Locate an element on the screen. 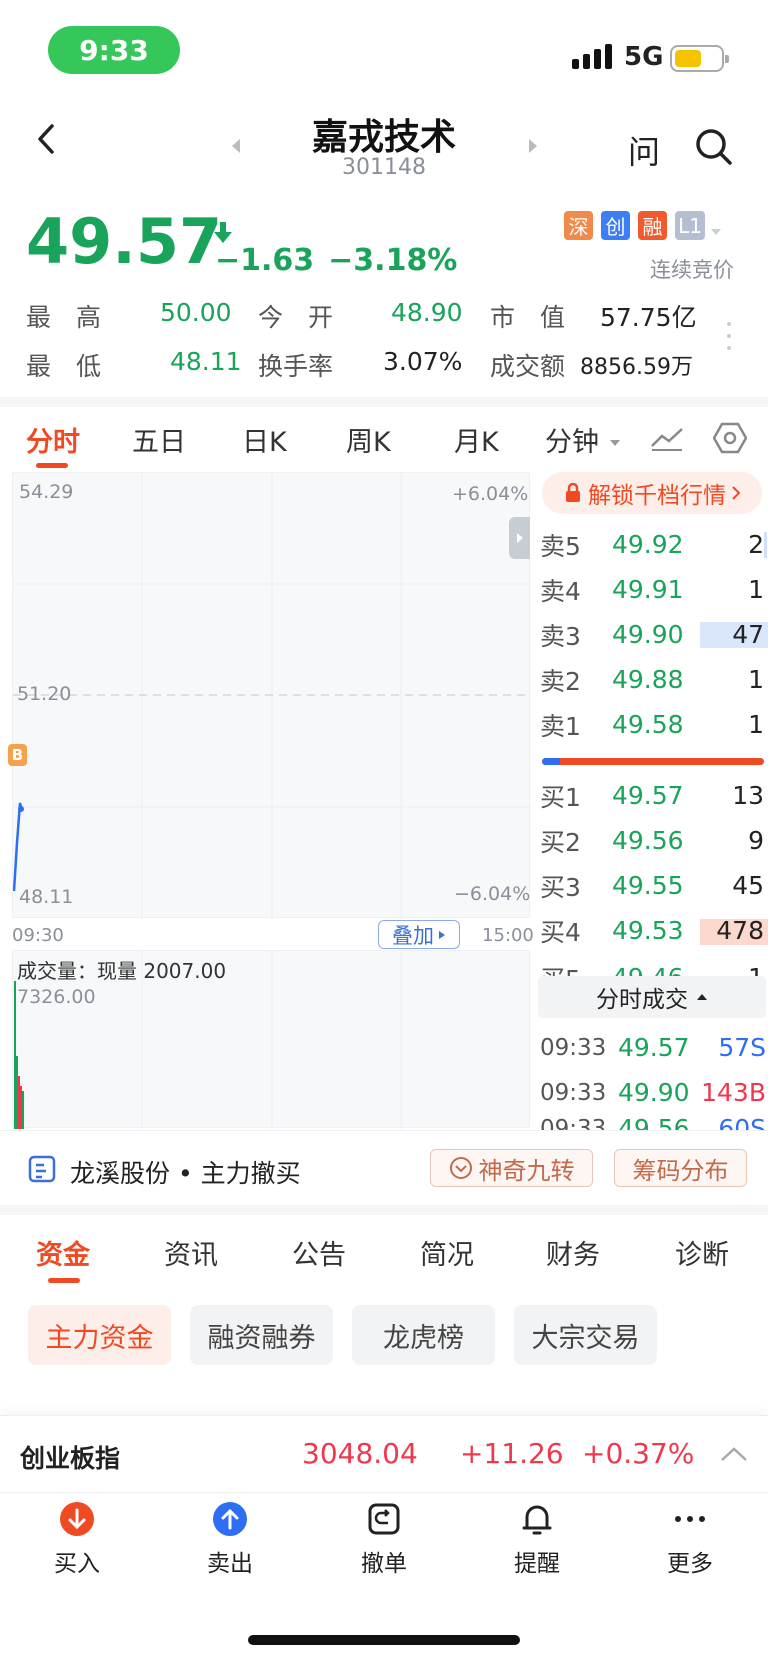 The height and width of the screenshot is (1663, 768). chevron-up-icon is located at coordinates (734, 1456).